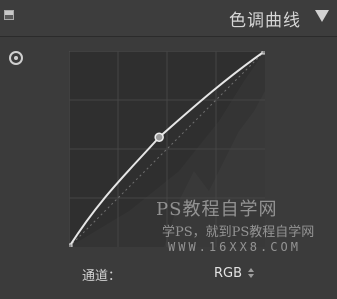 The image size is (337, 299). Describe the element at coordinates (9, 15) in the screenshot. I see `collapse-square-icon` at that location.